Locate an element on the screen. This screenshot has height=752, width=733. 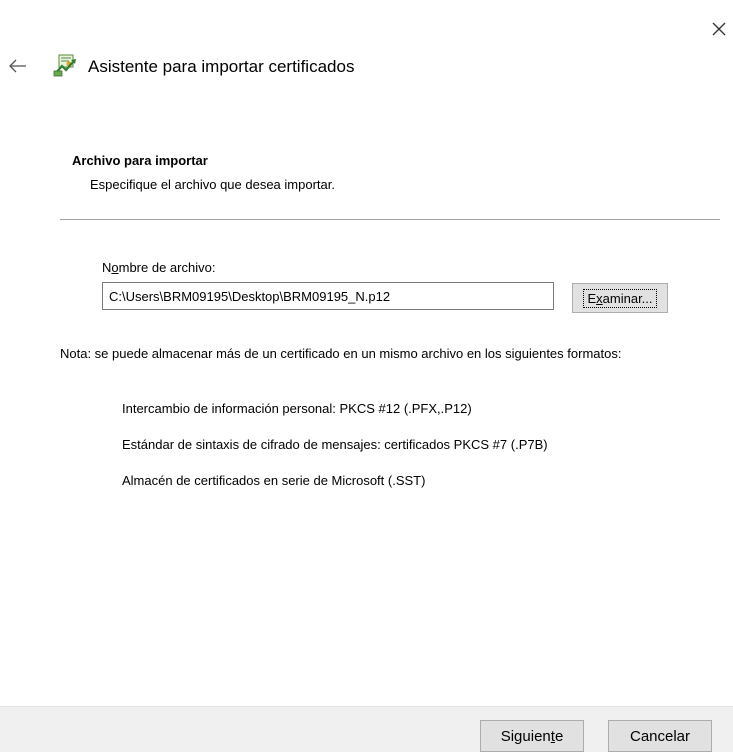
section-heading: Archivo para importar is located at coordinates (140, 160).